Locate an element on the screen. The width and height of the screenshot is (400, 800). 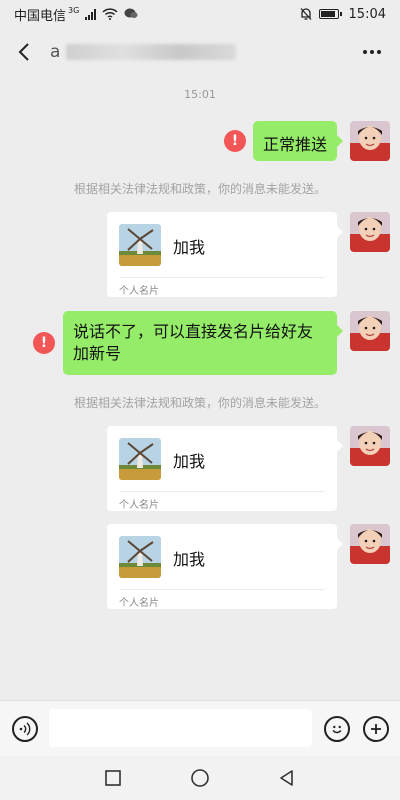
emoji-icon is located at coordinates (337, 729).